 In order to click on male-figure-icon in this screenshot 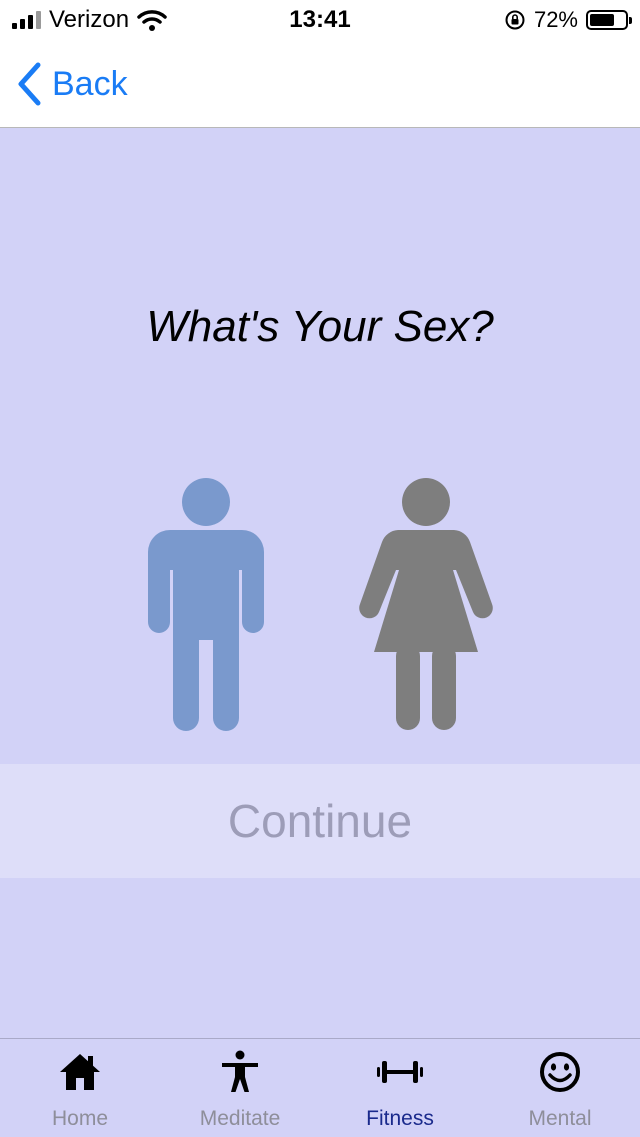, I will do `click(206, 604)`.